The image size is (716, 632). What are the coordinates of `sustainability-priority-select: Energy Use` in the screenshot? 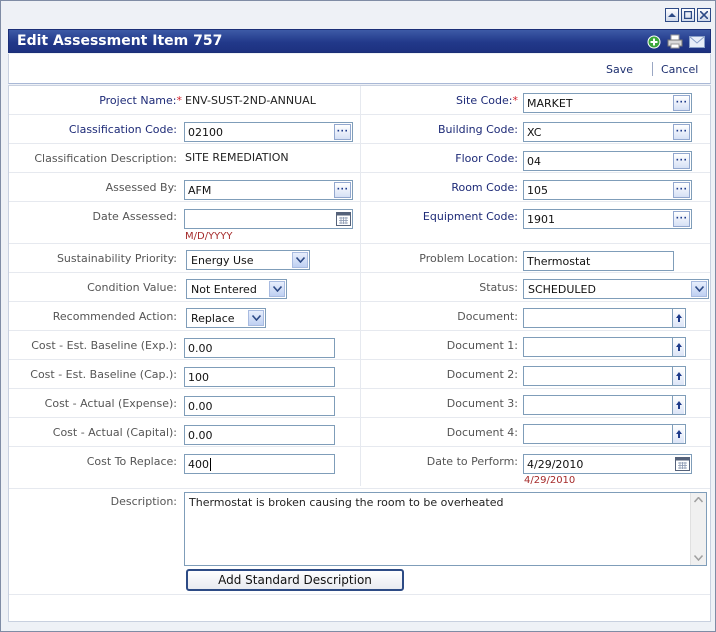 It's located at (248, 260).